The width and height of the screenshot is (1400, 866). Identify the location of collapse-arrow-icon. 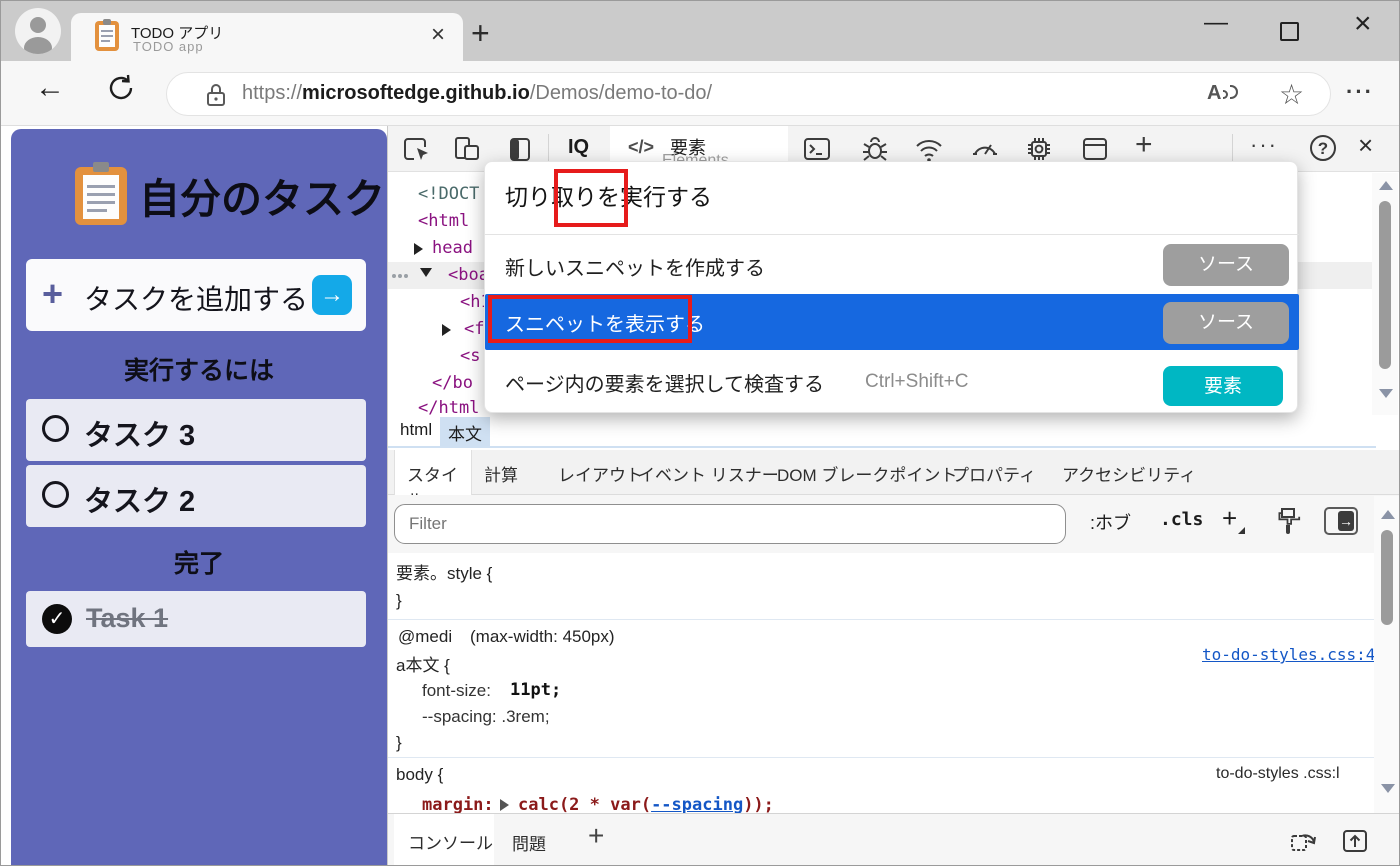
(426, 272).